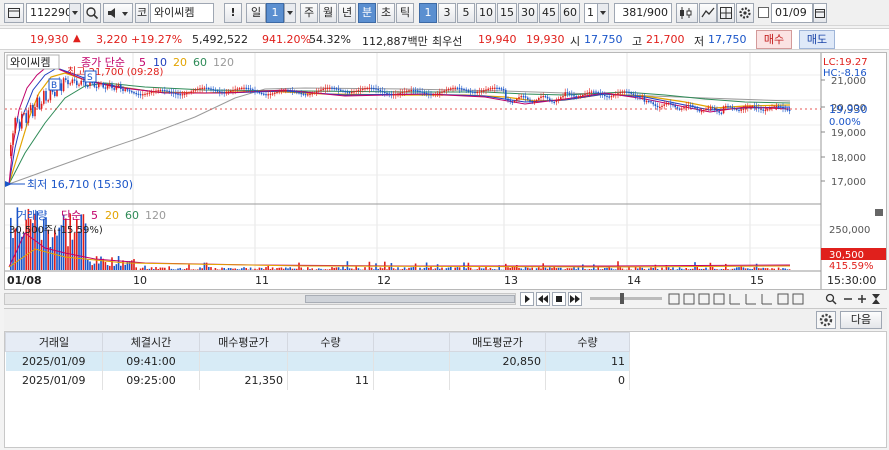 This screenshot has height=450, width=889. I want to click on period-year: 년, so click(347, 13).